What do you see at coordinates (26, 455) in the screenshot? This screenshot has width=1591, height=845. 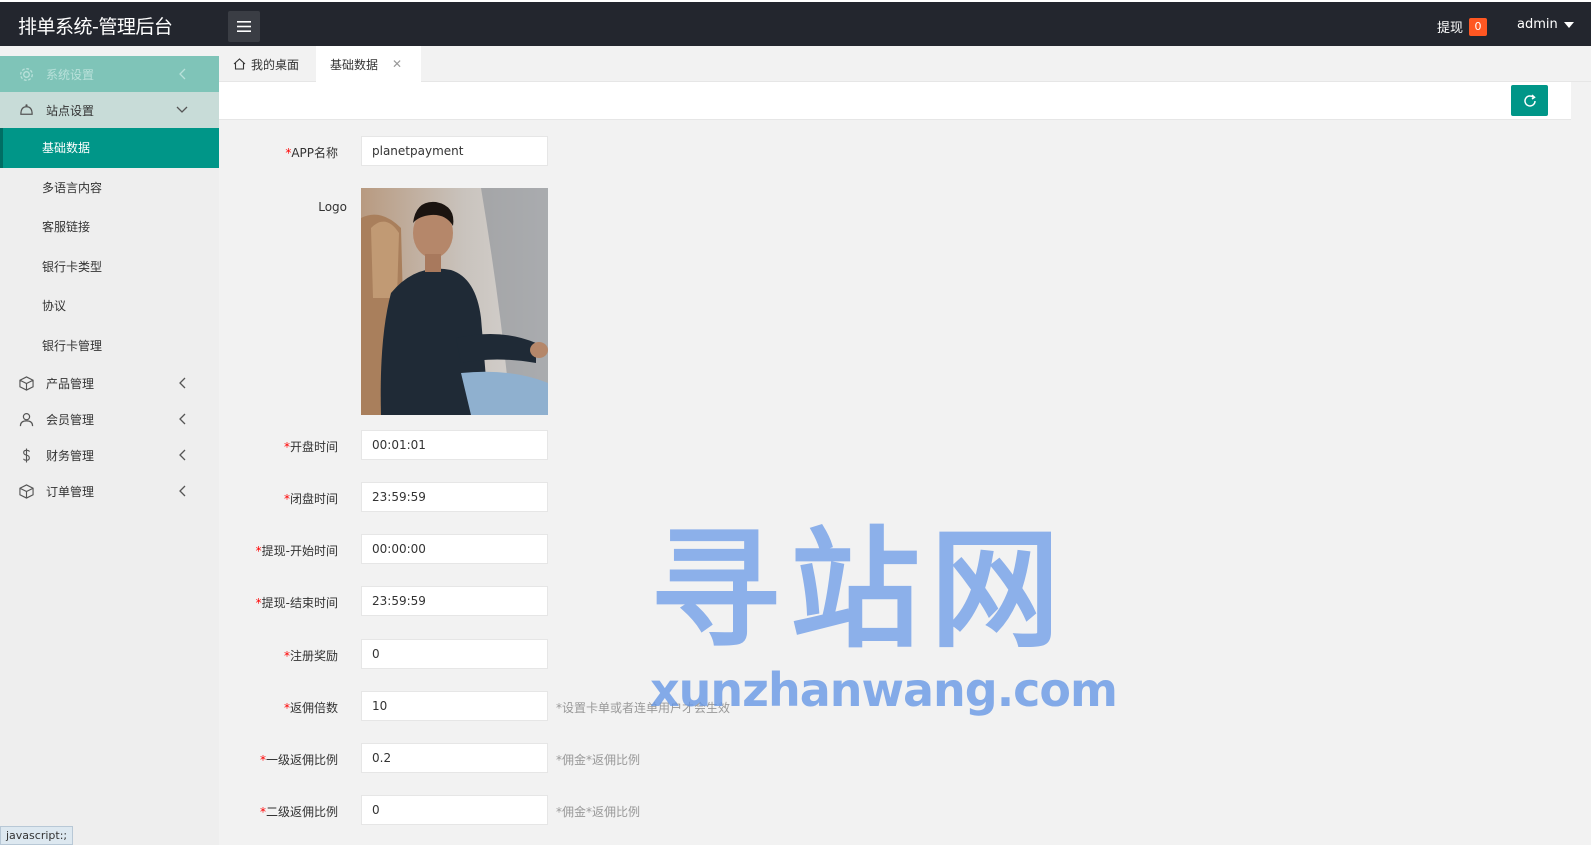 I see `dollar-icon` at bounding box center [26, 455].